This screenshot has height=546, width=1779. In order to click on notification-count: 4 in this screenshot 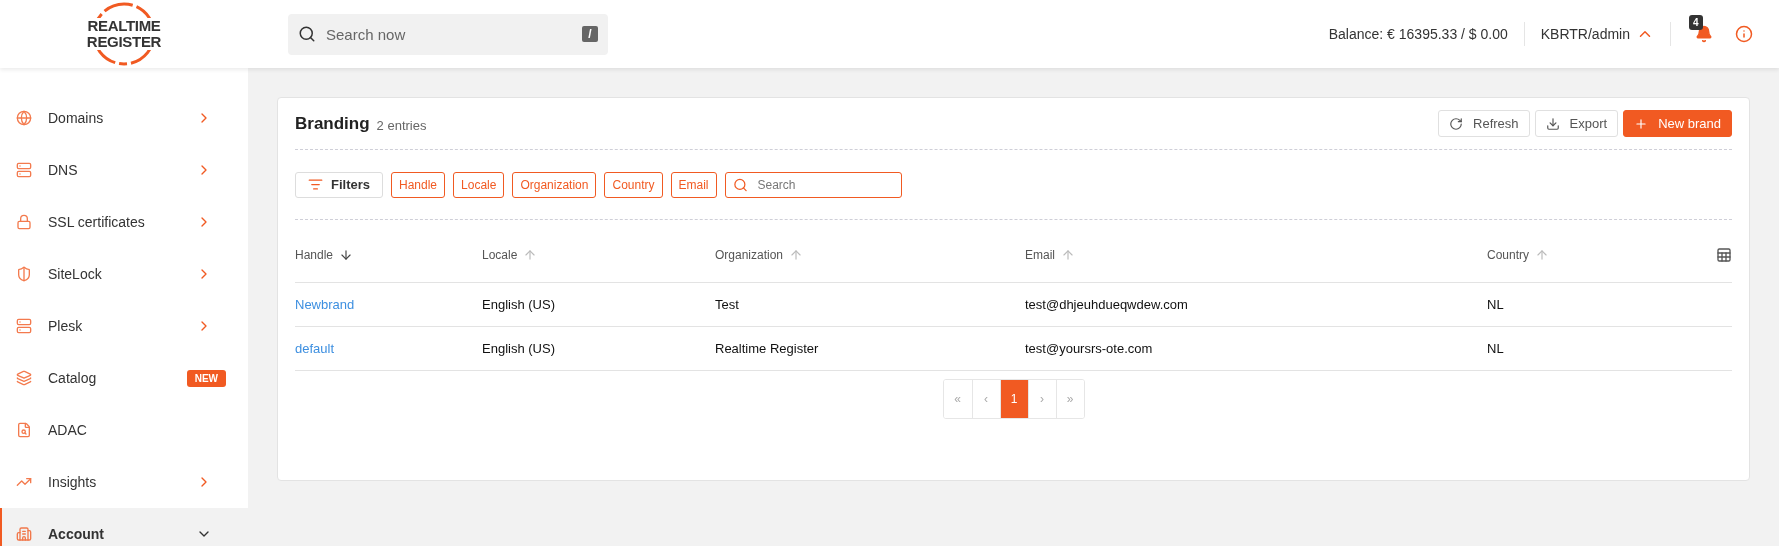, I will do `click(1696, 22)`.